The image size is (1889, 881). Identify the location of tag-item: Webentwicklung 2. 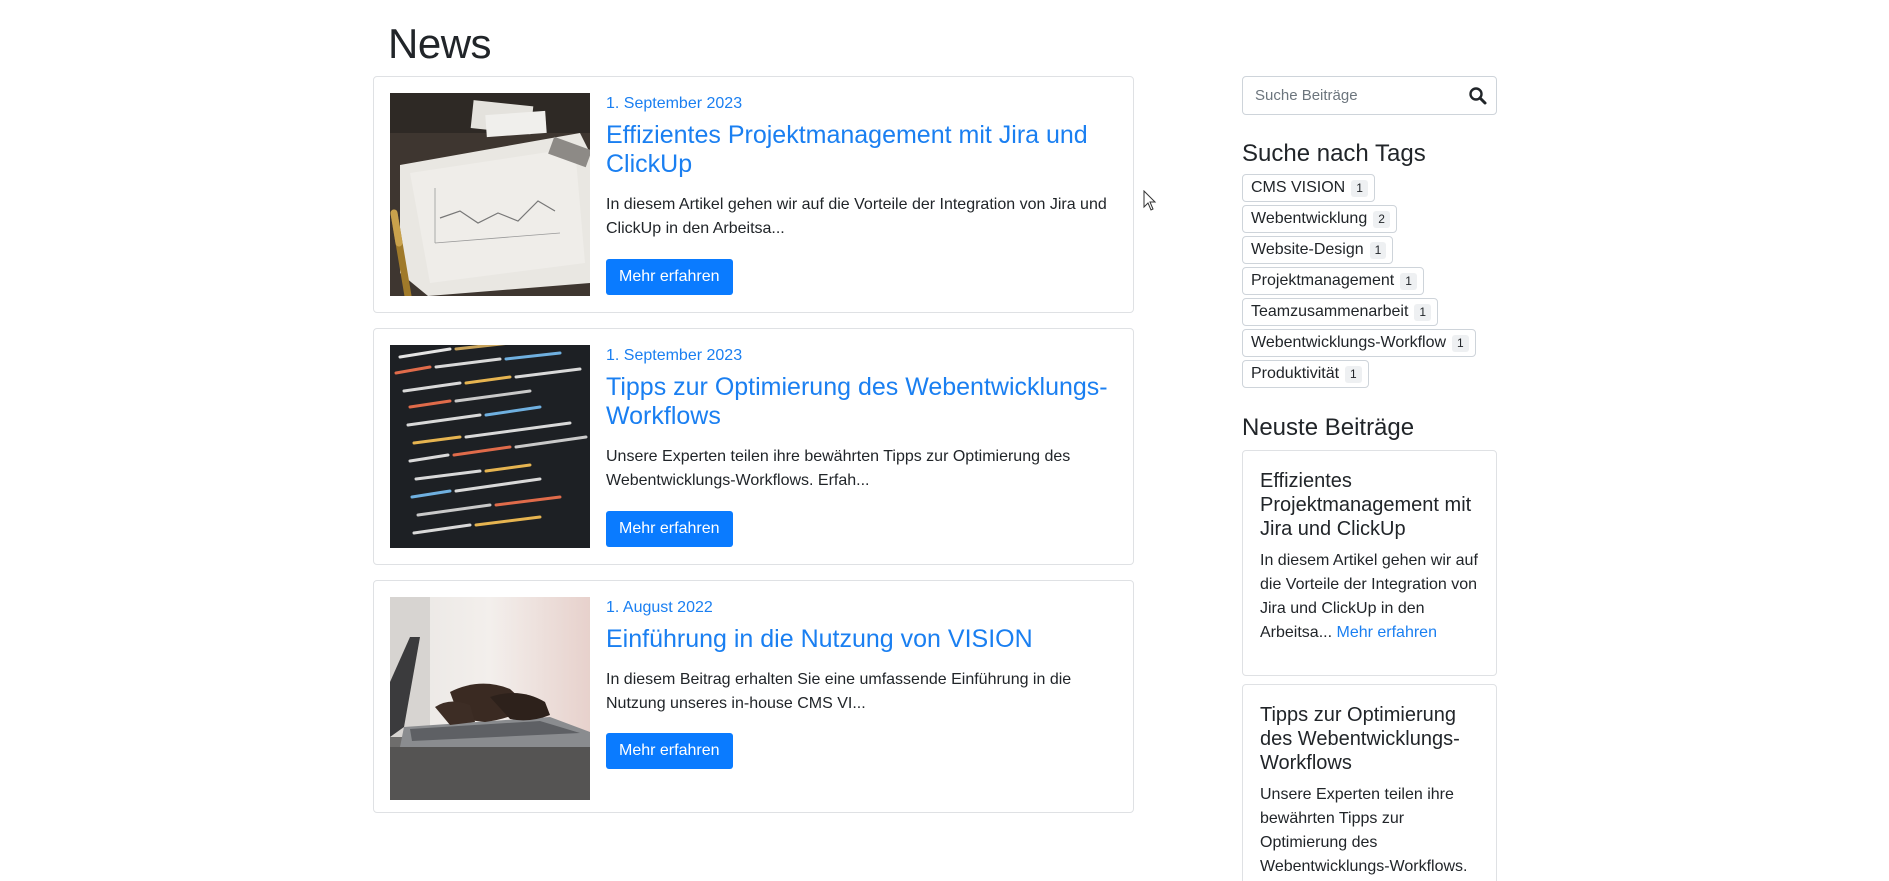
(1319, 219).